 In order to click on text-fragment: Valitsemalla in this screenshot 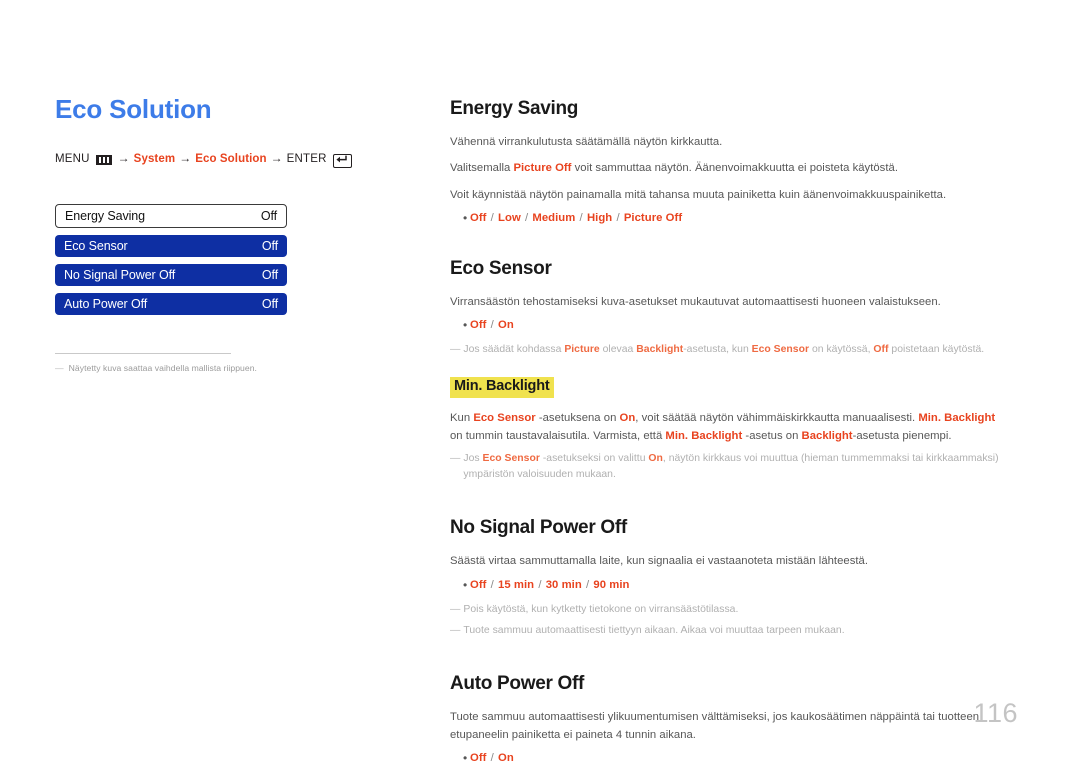, I will do `click(482, 168)`.